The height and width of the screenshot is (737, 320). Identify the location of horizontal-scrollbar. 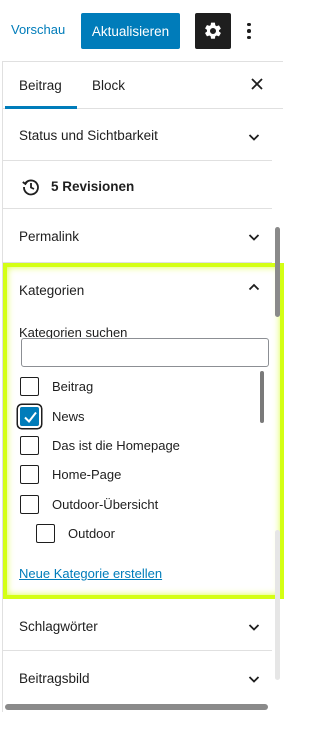
(136, 707).